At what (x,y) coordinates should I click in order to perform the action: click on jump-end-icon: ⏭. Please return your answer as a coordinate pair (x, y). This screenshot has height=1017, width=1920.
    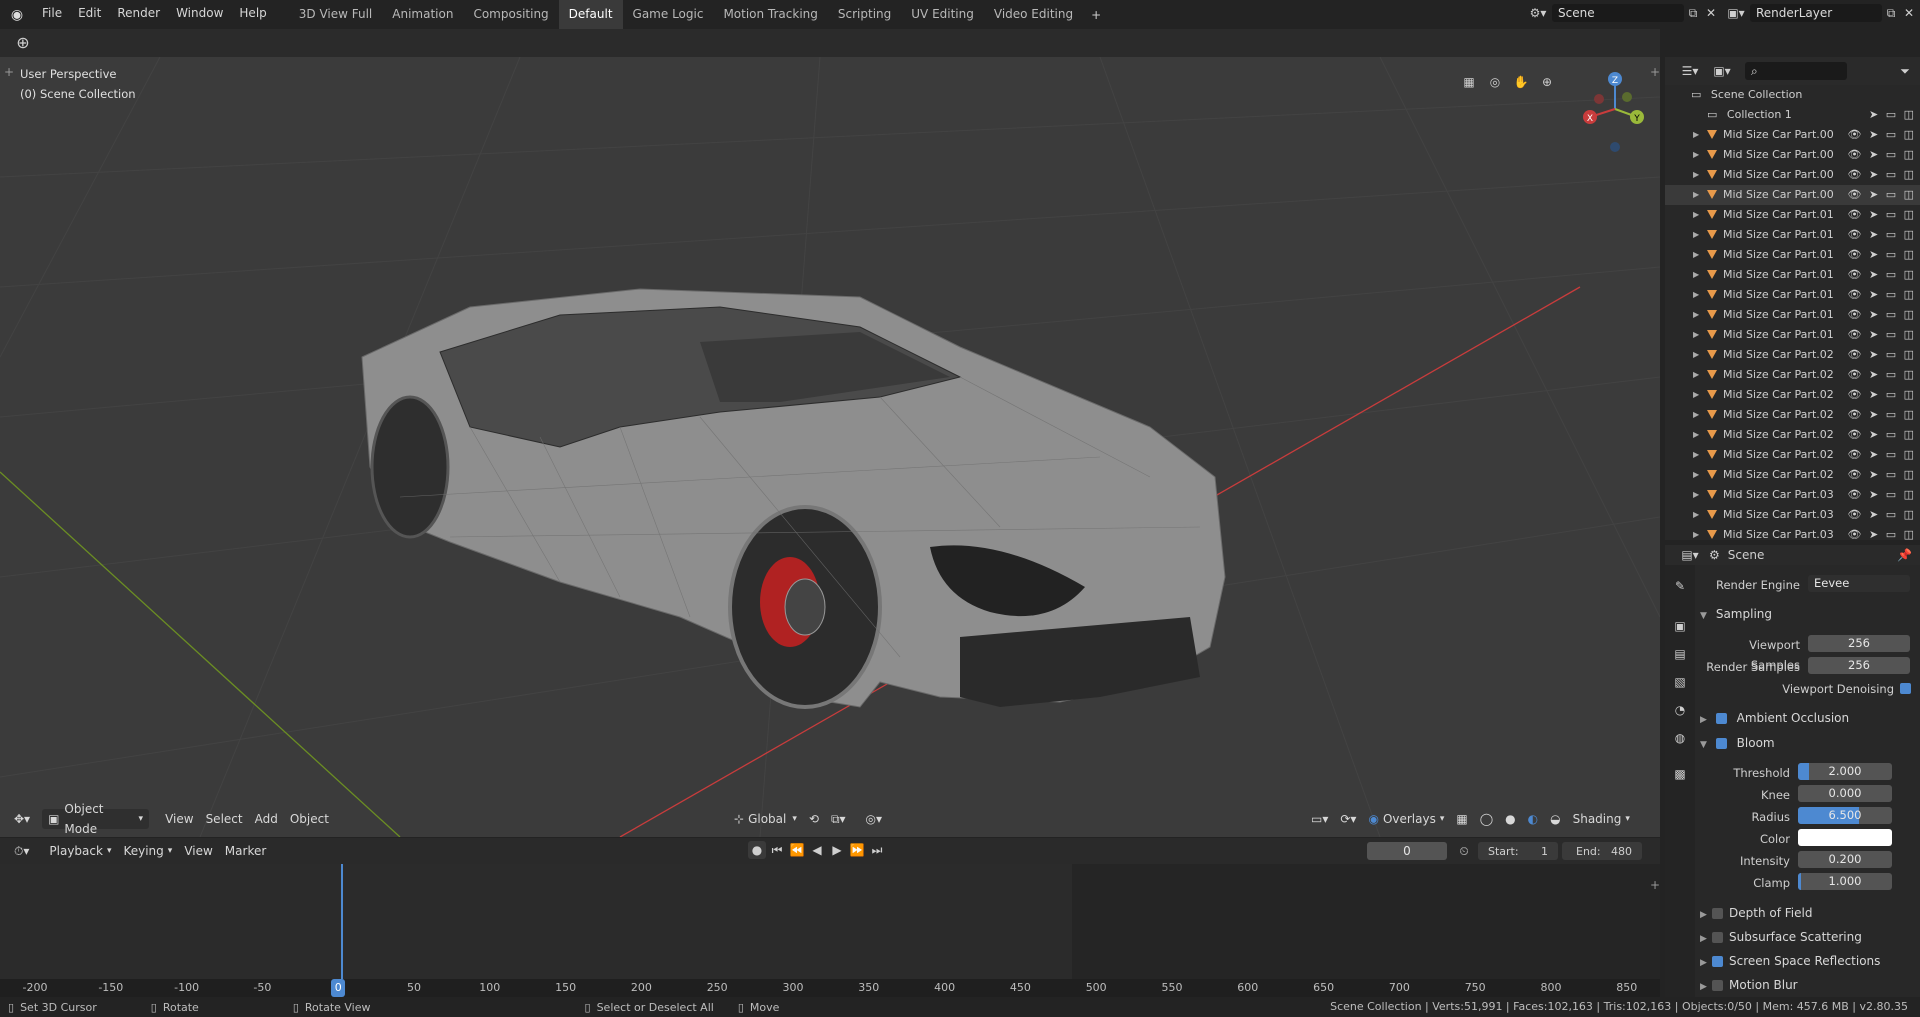
    Looking at the image, I should click on (877, 850).